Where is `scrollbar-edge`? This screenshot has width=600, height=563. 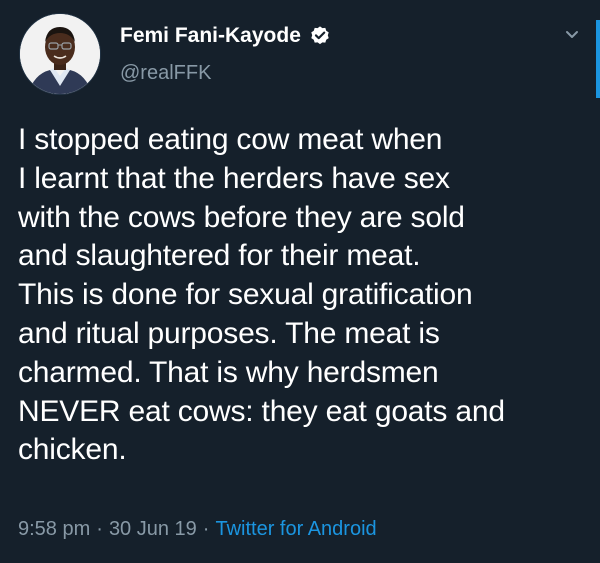
scrollbar-edge is located at coordinates (598, 59).